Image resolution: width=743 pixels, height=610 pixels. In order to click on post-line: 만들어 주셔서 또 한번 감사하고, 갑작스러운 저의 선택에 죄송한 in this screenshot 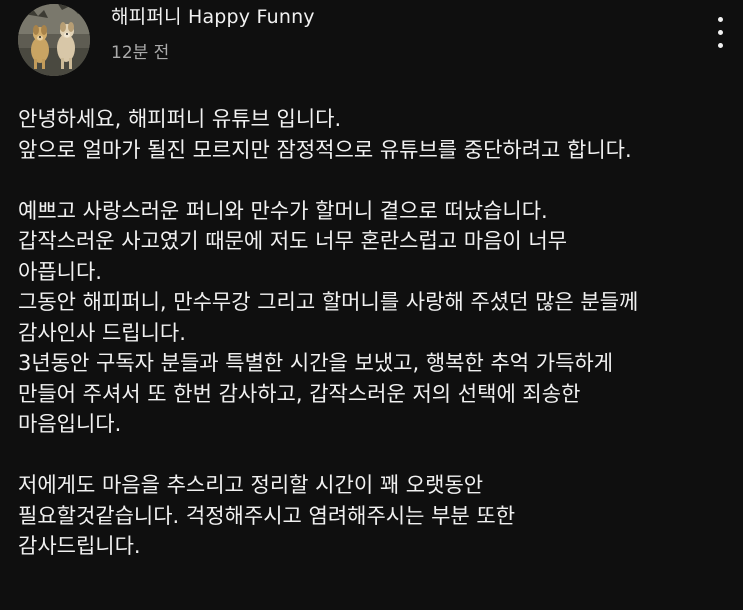, I will do `click(299, 393)`.